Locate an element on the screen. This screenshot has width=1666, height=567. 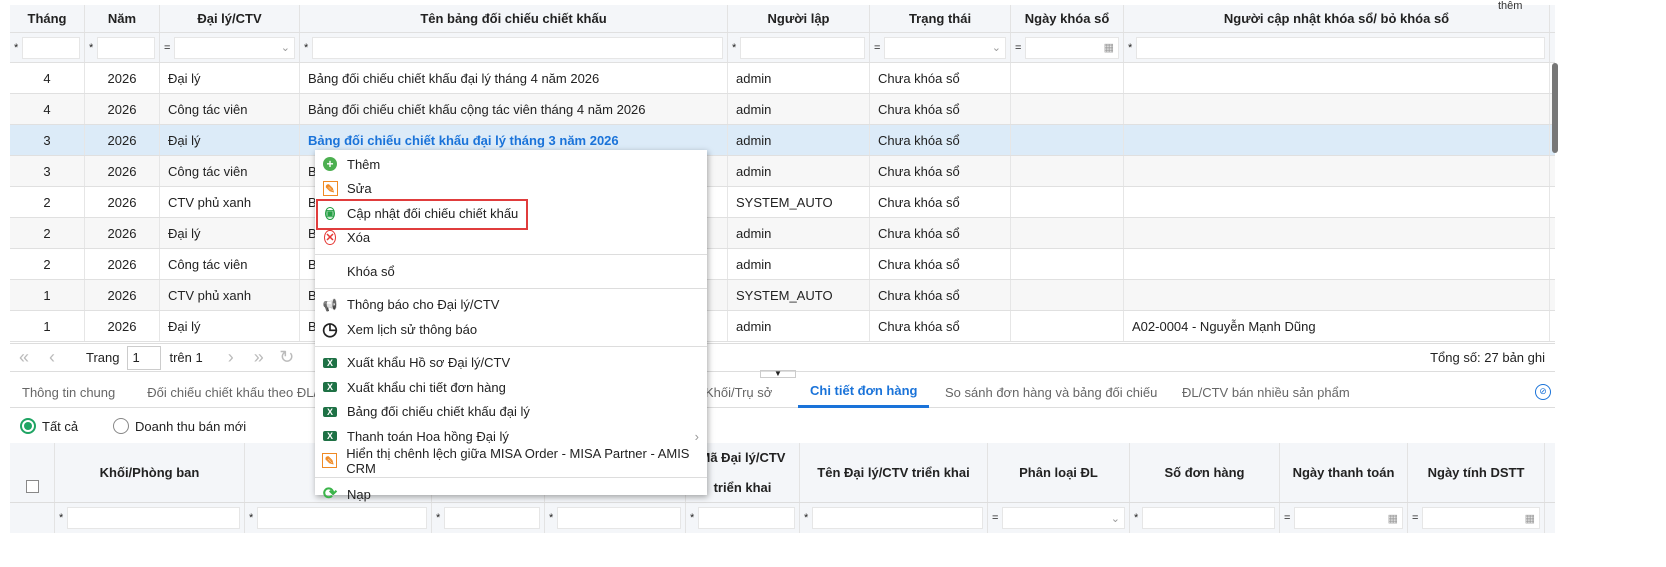
column-header-order-number: Số đơn hàng is located at coordinates (1205, 472).